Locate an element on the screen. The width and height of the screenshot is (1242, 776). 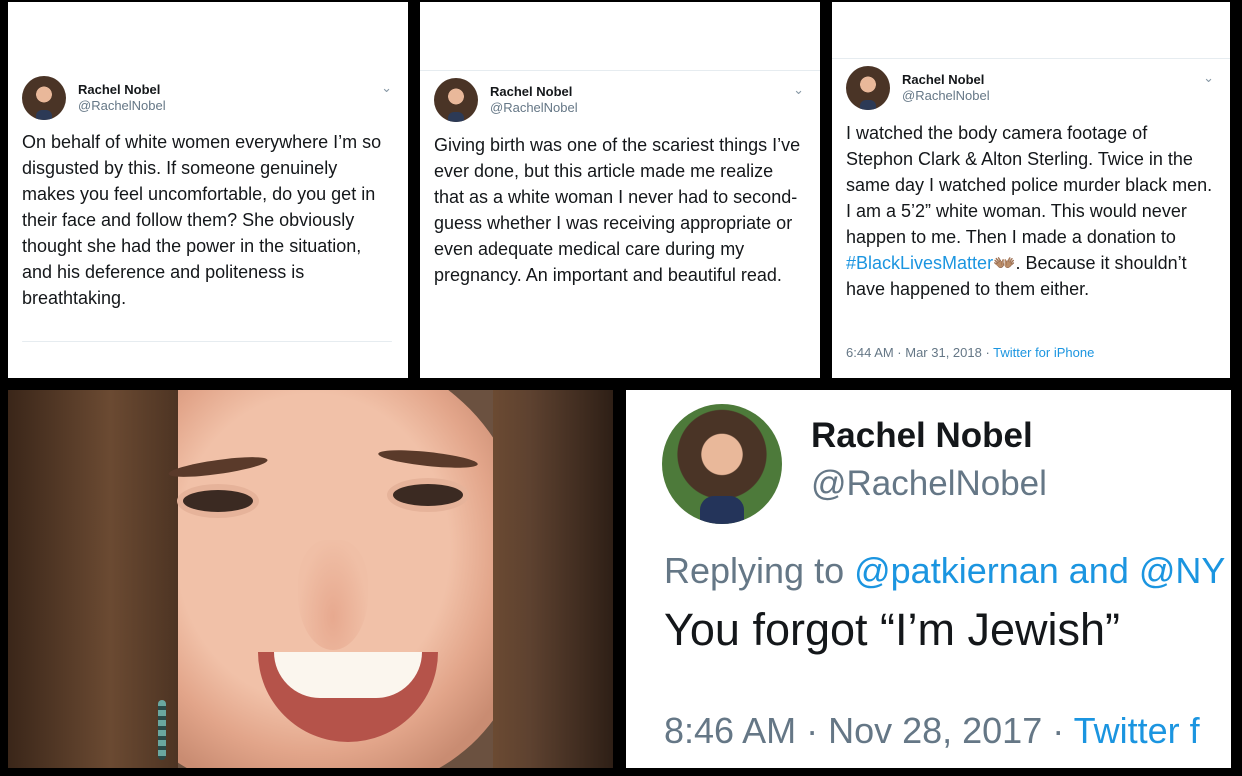
tweet-meta: 8:46 AM · Nov 28, 2017 · Twitter f is located at coordinates (932, 731).